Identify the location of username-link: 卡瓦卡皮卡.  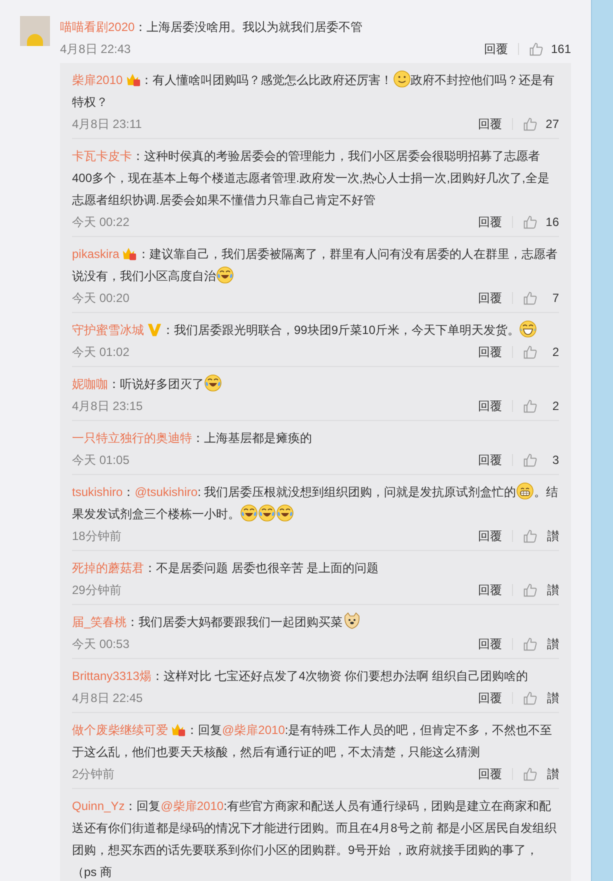
(102, 156).